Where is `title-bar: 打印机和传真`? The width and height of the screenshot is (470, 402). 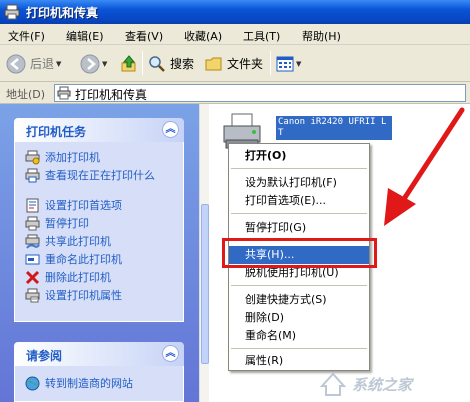
title-bar: 打印机和传真 is located at coordinates (235, 12).